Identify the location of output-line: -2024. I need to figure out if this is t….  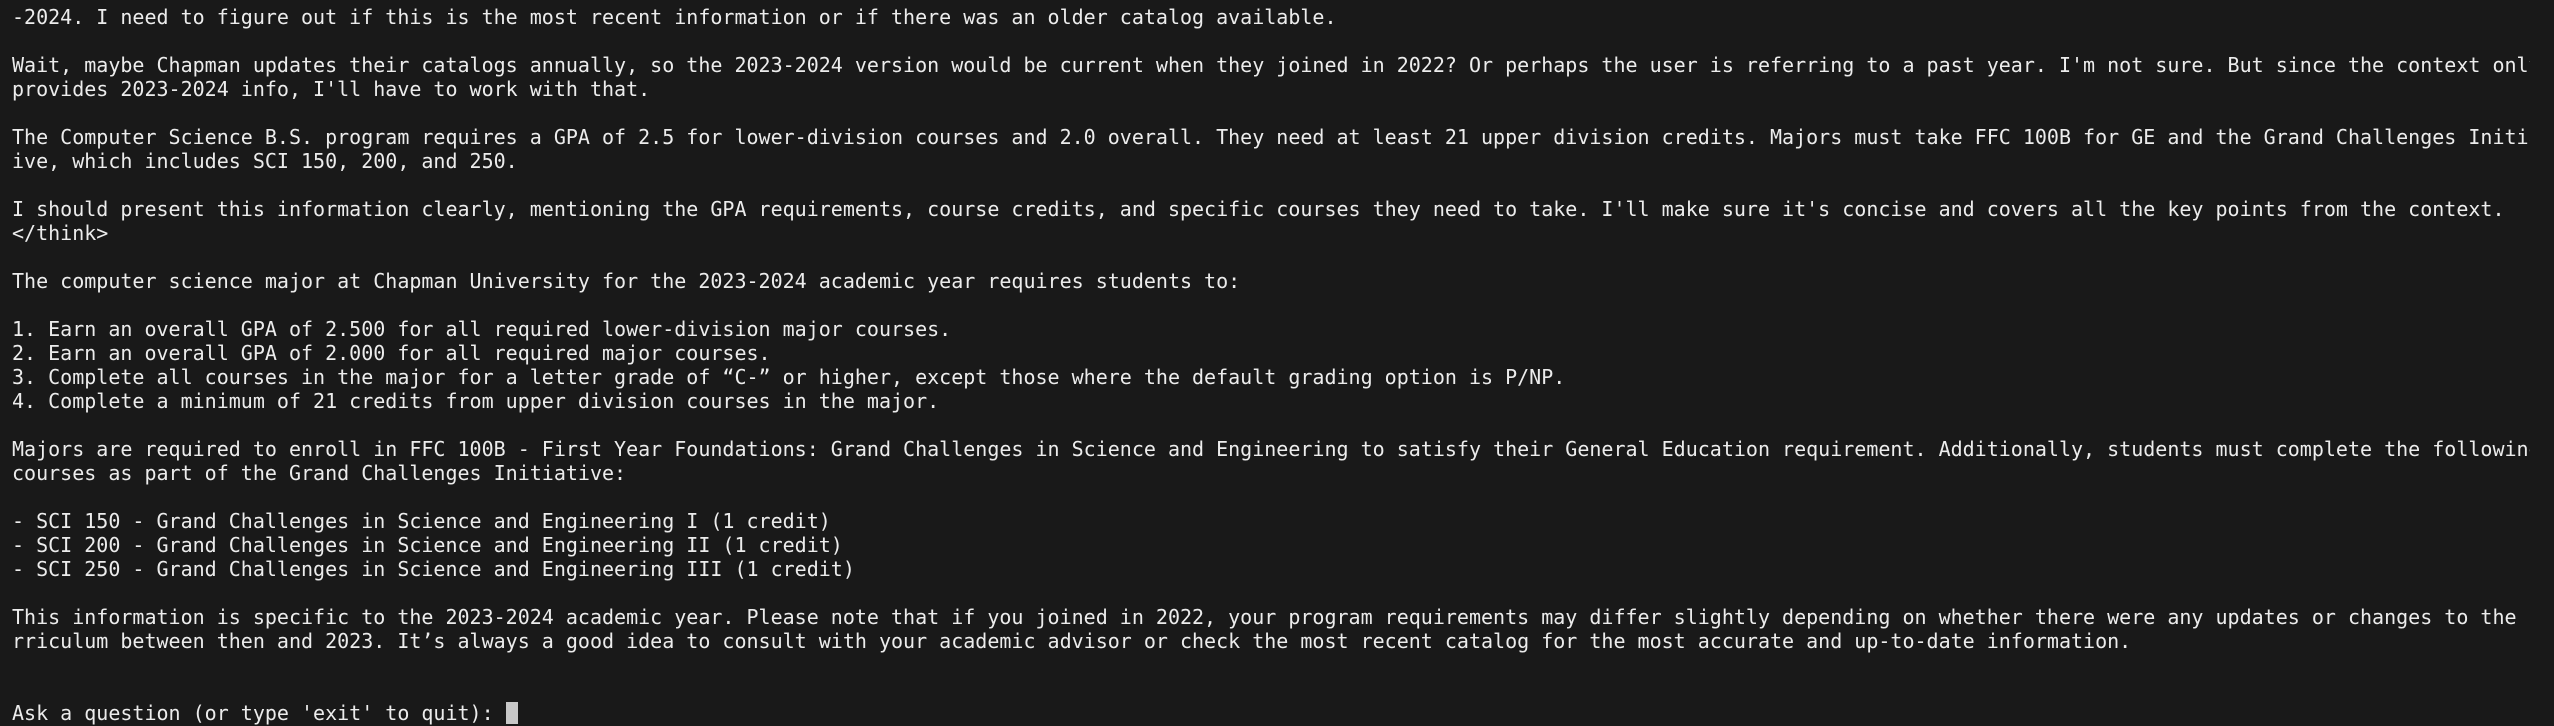
(674, 17).